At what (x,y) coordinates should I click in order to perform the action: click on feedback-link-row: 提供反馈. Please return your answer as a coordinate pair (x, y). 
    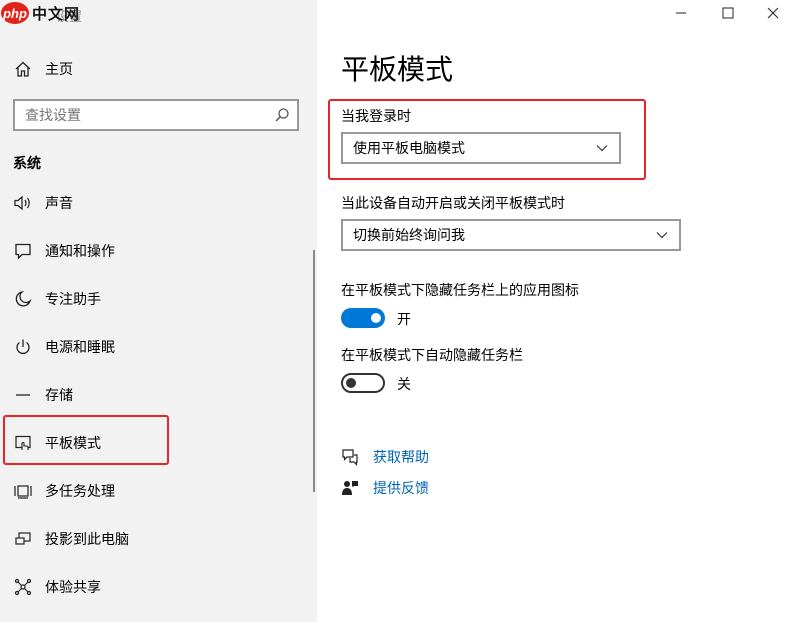
    Looking at the image, I should click on (385, 488).